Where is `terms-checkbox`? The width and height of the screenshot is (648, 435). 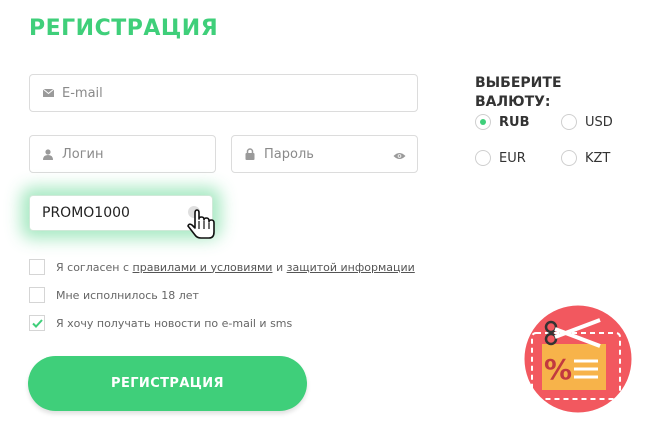 terms-checkbox is located at coordinates (37, 267).